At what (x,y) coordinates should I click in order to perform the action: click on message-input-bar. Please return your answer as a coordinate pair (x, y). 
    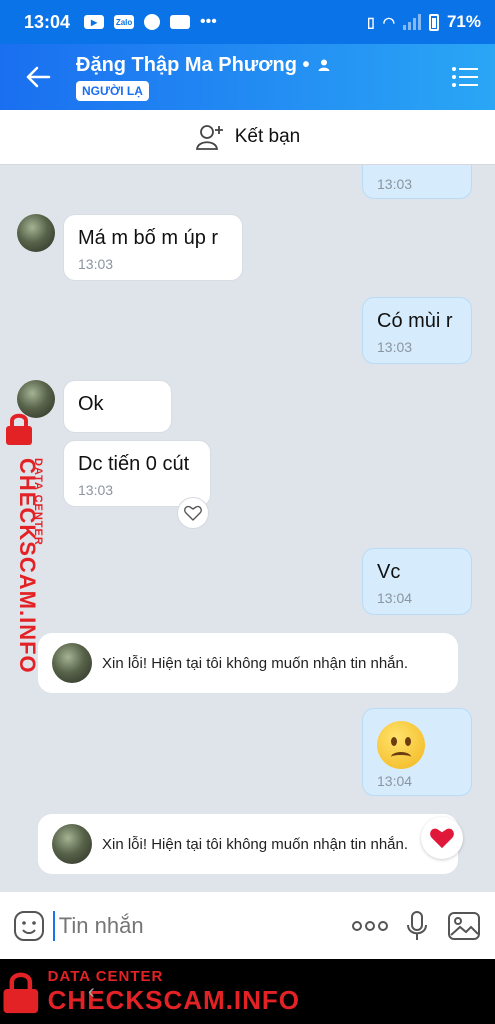
    Looking at the image, I should click on (247, 925).